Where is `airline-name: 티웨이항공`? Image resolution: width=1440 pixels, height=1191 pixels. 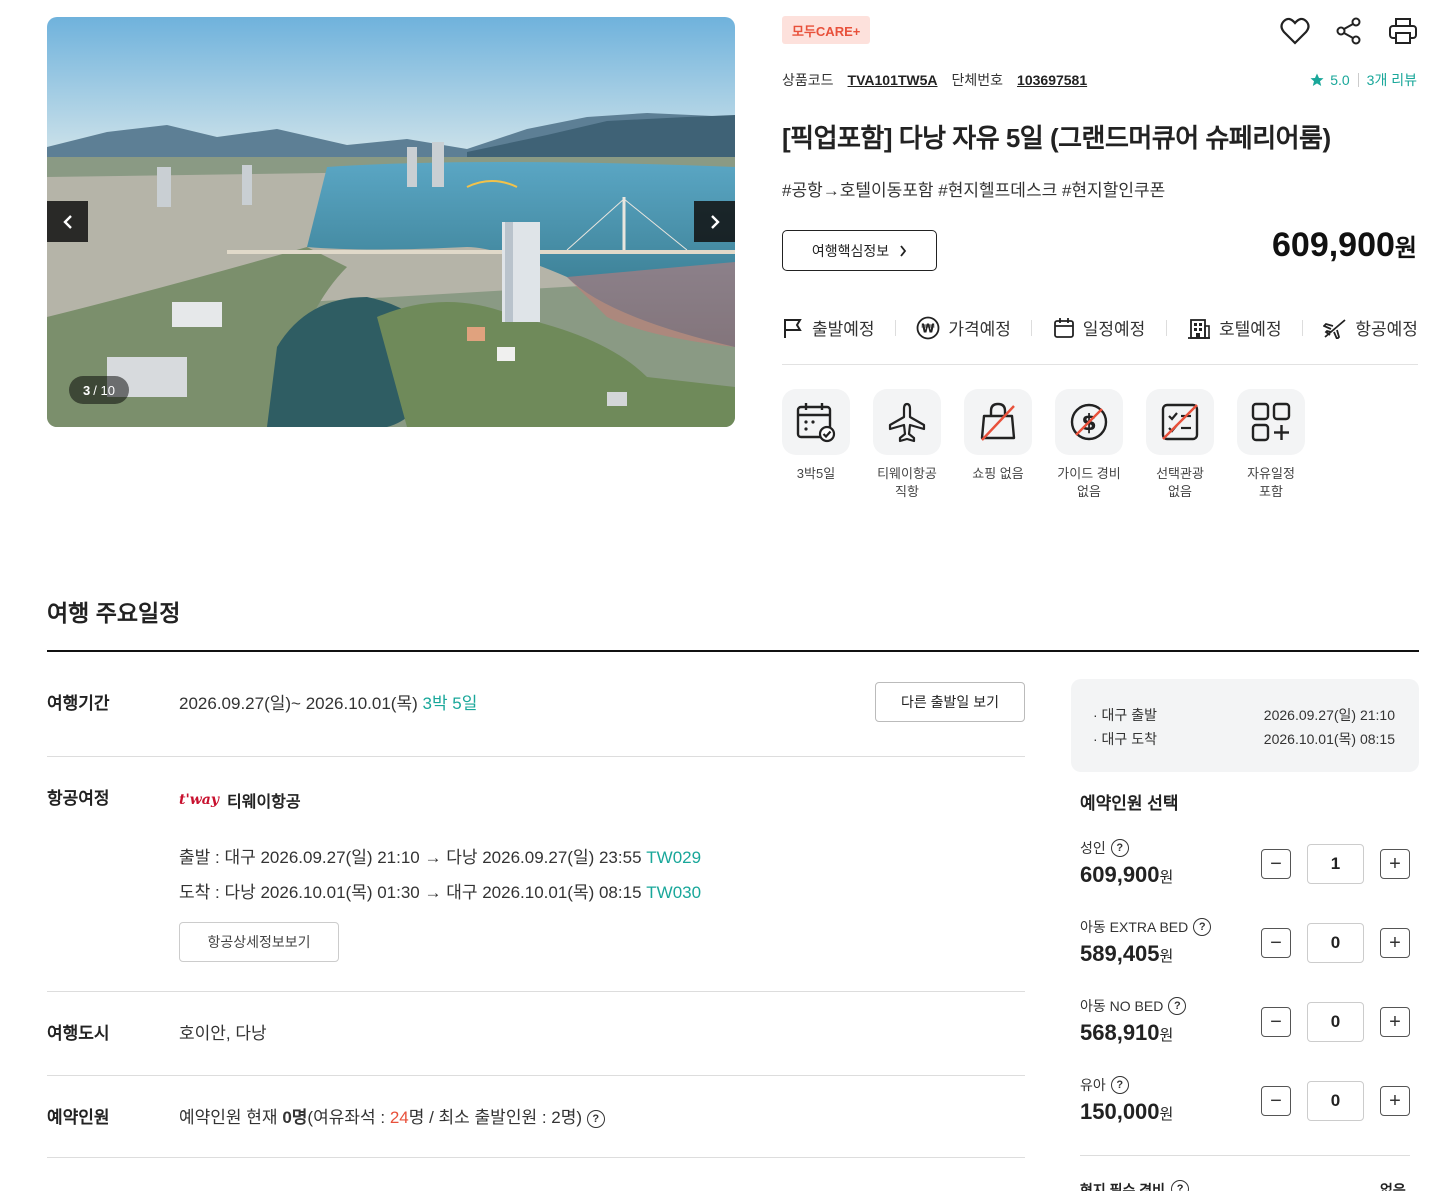 airline-name: 티웨이항공 is located at coordinates (264, 802).